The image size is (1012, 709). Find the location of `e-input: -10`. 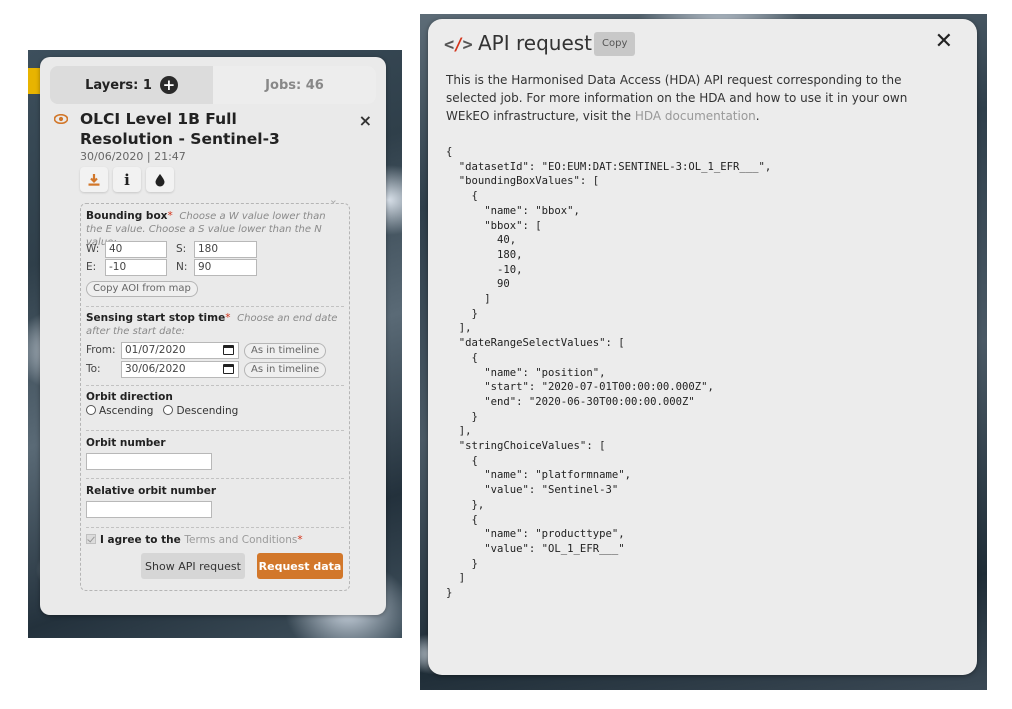

e-input: -10 is located at coordinates (136, 267).